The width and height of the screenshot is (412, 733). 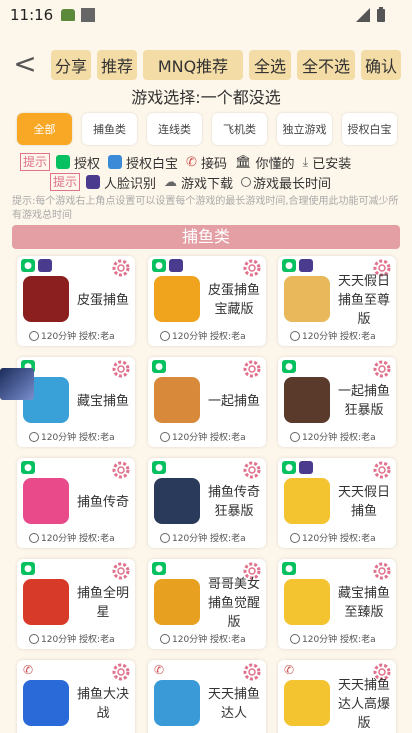 What do you see at coordinates (102, 401) in the screenshot?
I see `game-name: 藏宝捕鱼` at bounding box center [102, 401].